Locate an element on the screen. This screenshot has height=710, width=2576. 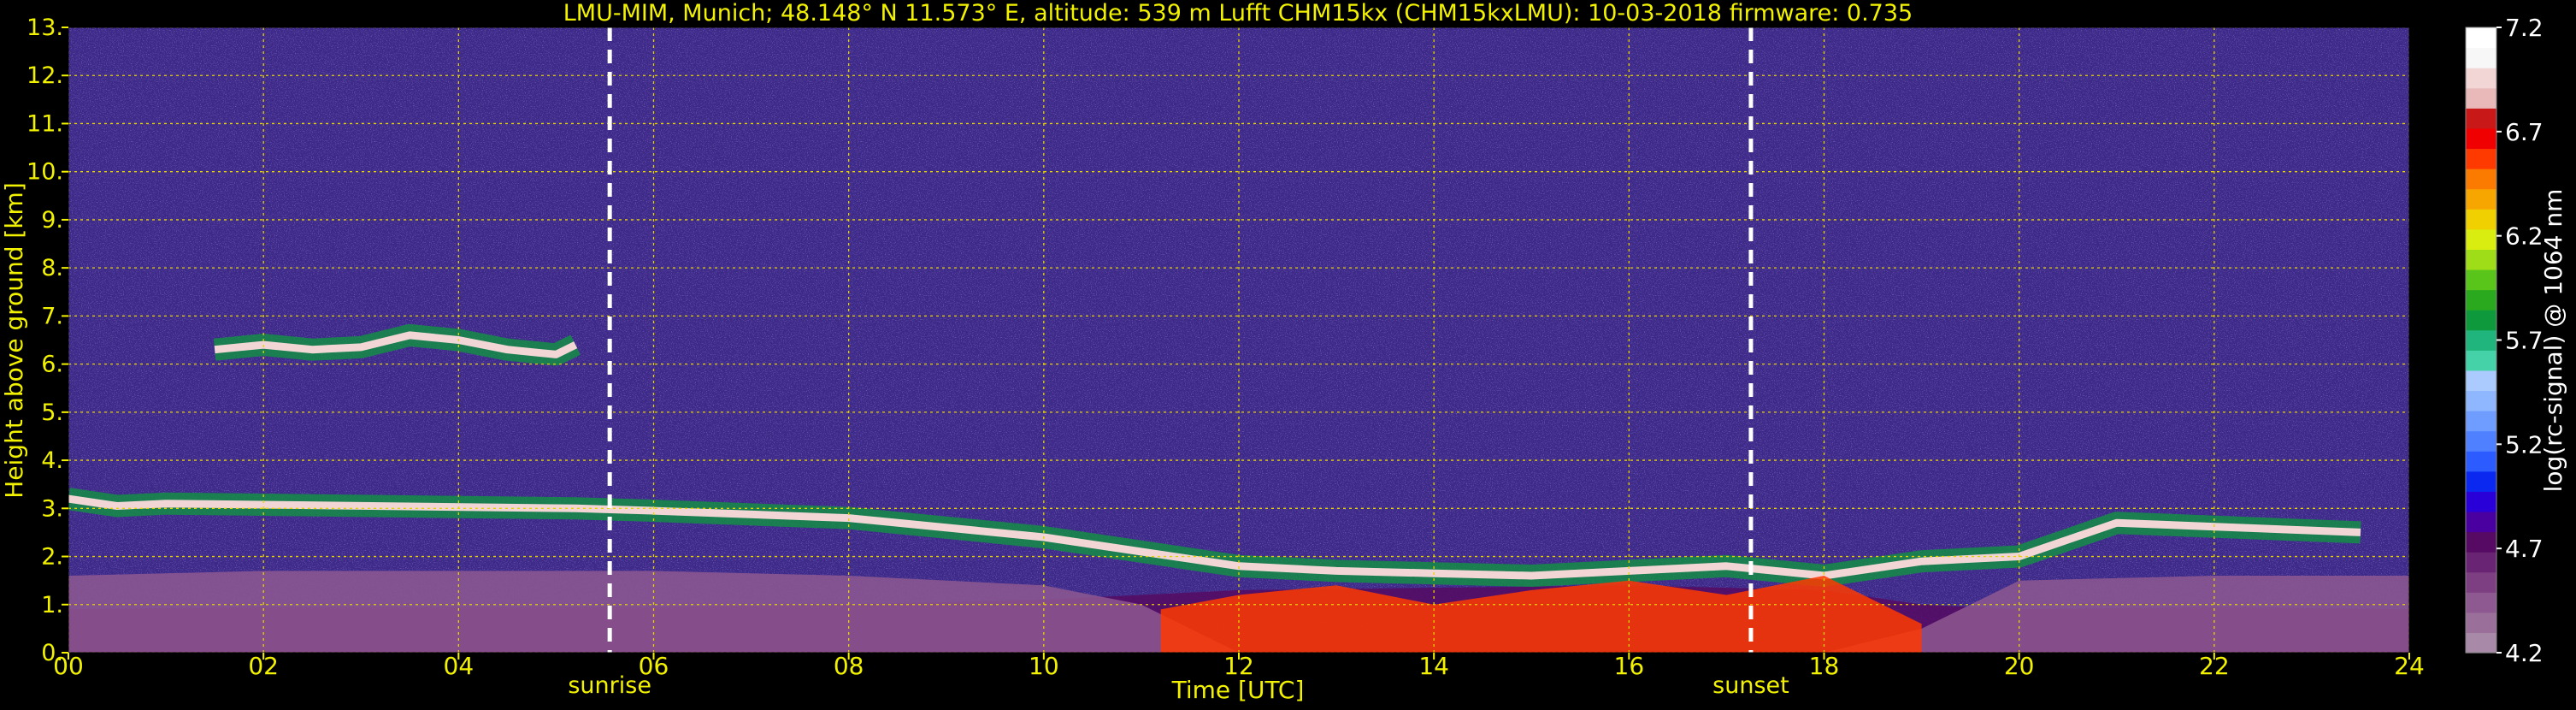
x-tick-label: 14 is located at coordinates (1433, 666).